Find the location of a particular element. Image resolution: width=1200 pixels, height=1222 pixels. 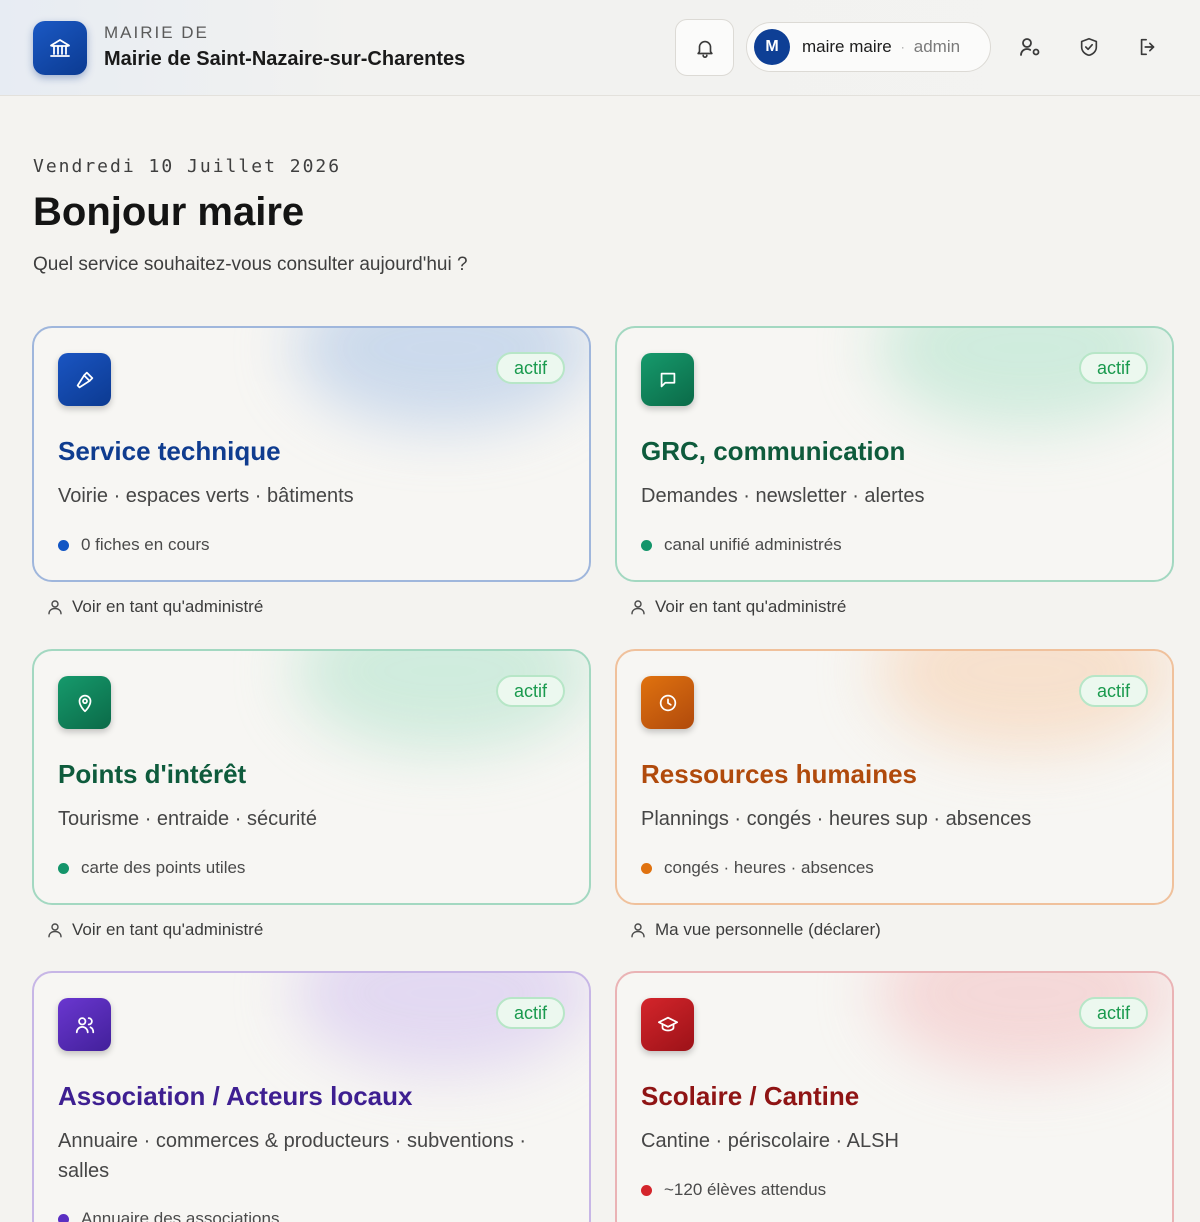

town-hall-logo is located at coordinates (60, 48).